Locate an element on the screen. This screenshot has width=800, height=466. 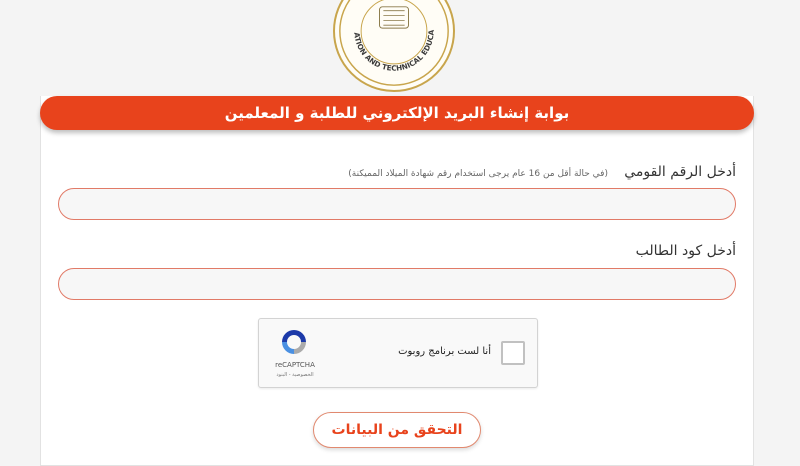
recaptcha-checkbox is located at coordinates (513, 353).